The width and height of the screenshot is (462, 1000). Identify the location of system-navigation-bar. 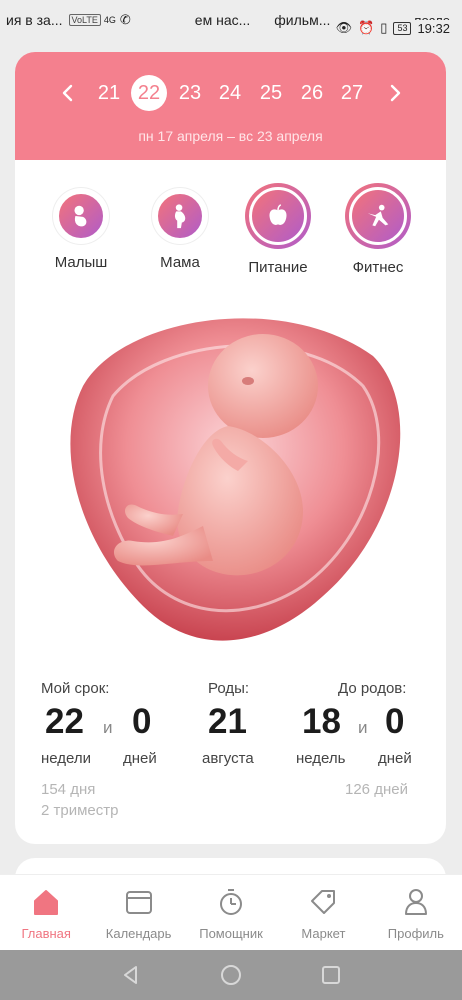
(231, 975).